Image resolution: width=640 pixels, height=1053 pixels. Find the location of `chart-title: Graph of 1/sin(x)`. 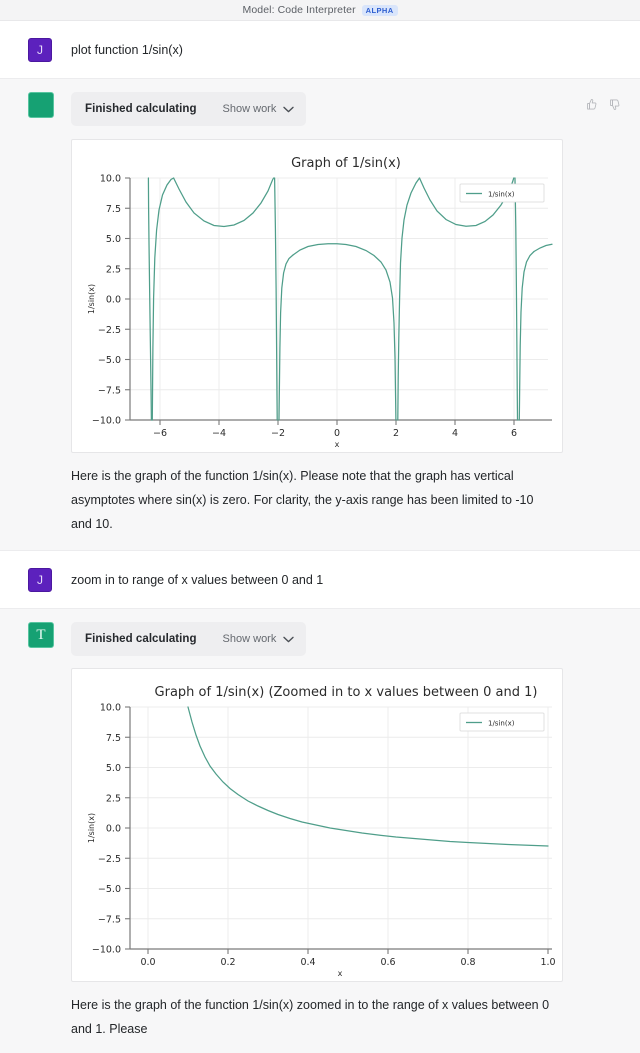

chart-title: Graph of 1/sin(x) is located at coordinates (346, 163).